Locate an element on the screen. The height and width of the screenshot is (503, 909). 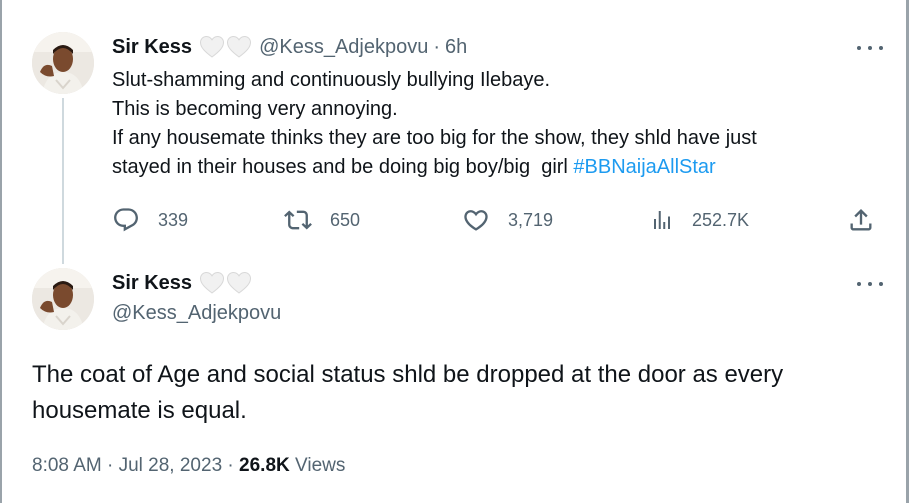
like-count: 3,719 is located at coordinates (531, 219).